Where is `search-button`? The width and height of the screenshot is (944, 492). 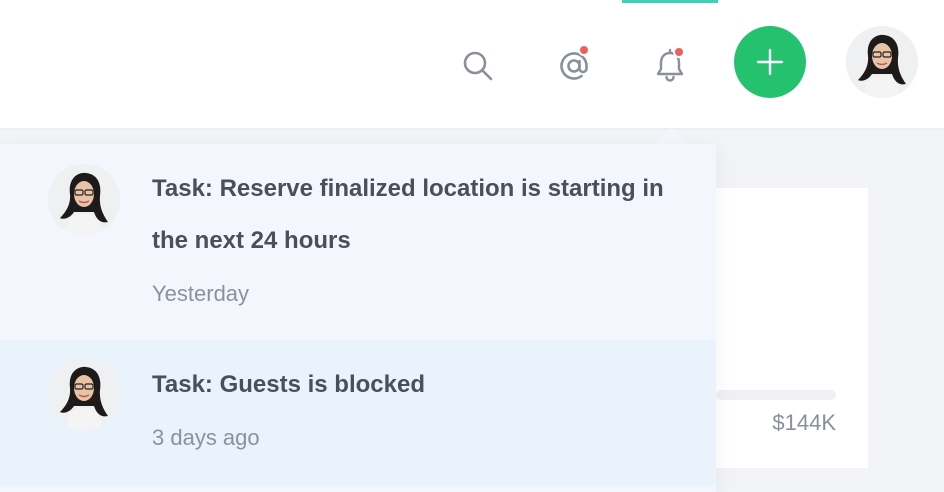 search-button is located at coordinates (478, 66).